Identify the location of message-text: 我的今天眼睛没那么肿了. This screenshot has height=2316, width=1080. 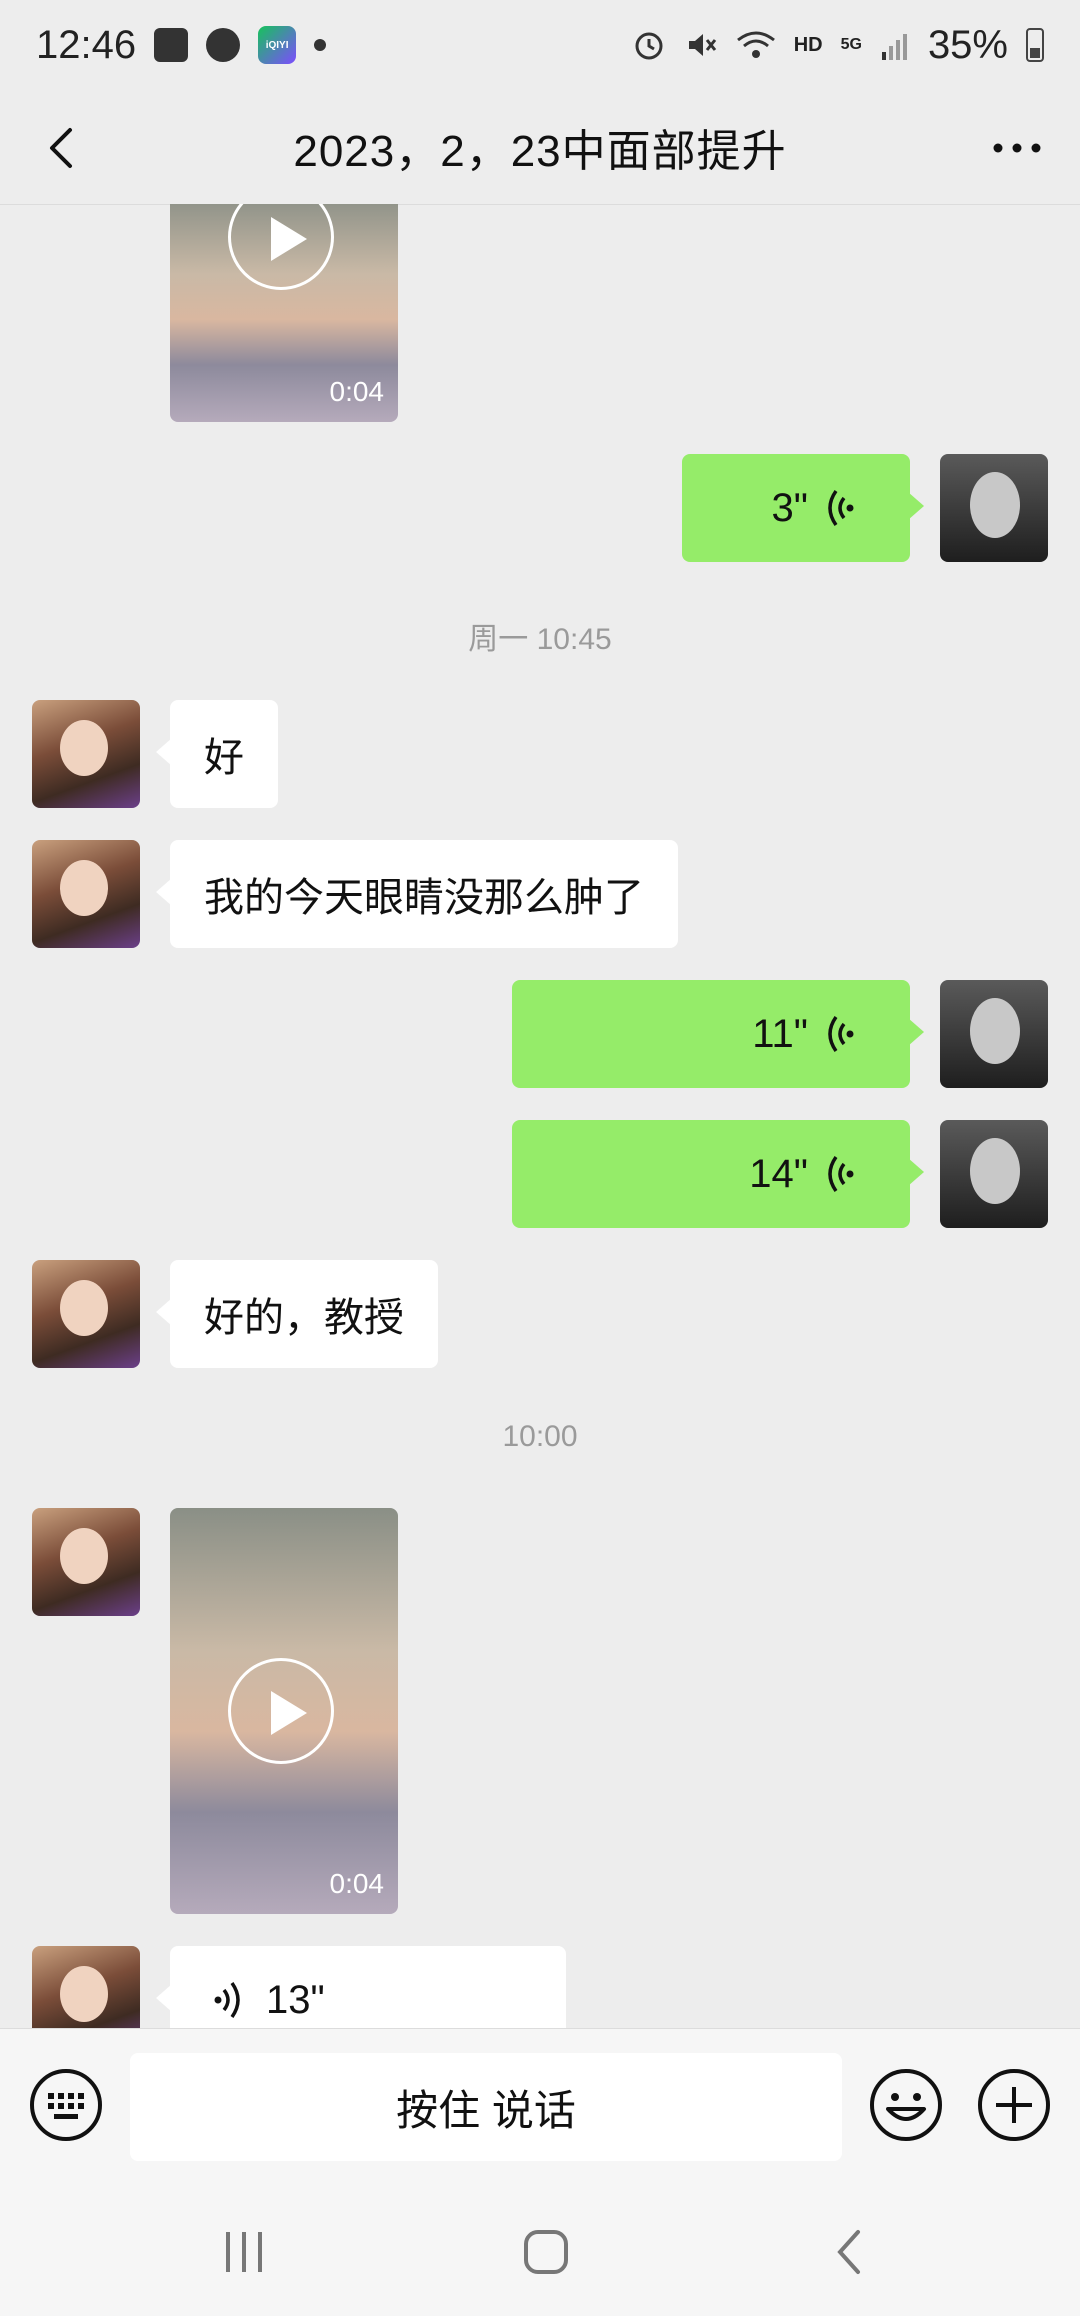
(424, 898).